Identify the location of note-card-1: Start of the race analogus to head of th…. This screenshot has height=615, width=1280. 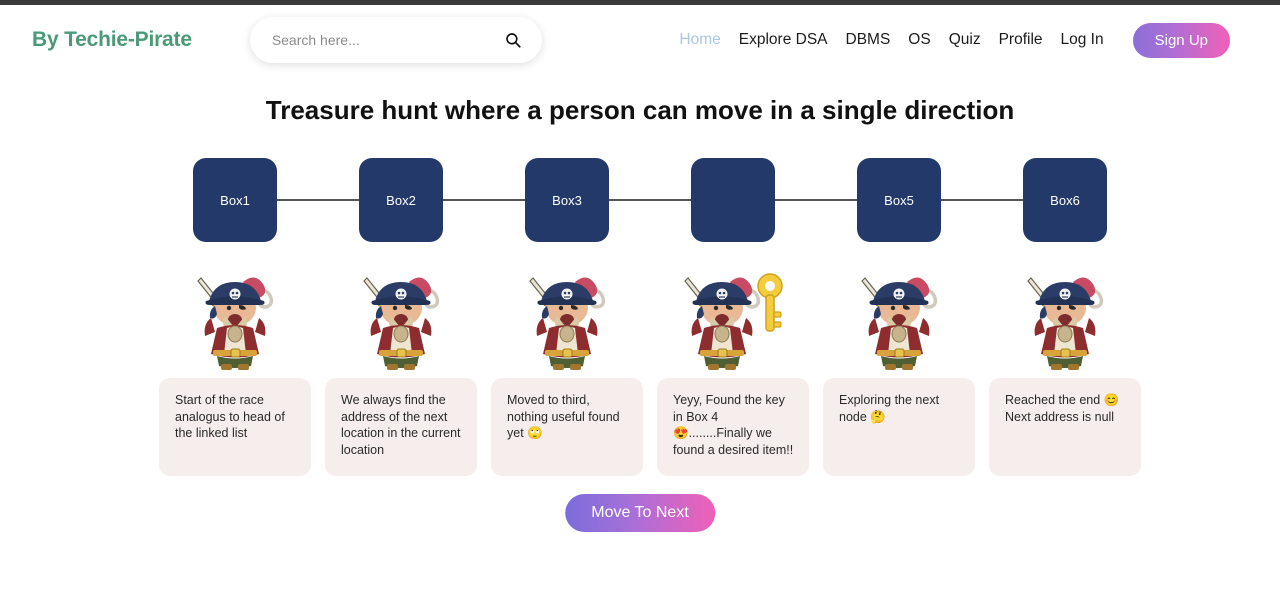
(235, 427).